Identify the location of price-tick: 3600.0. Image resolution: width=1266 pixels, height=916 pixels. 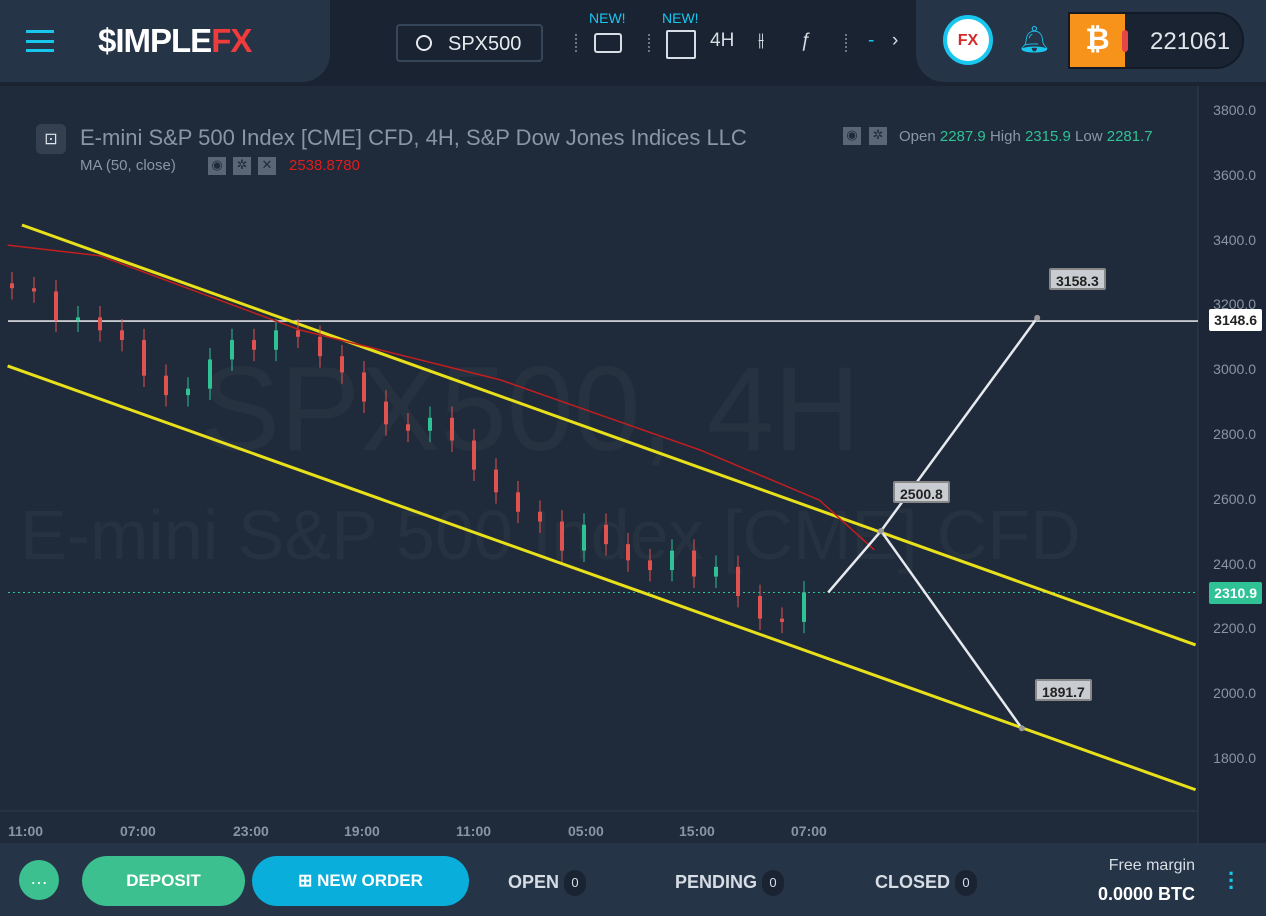
(1234, 174).